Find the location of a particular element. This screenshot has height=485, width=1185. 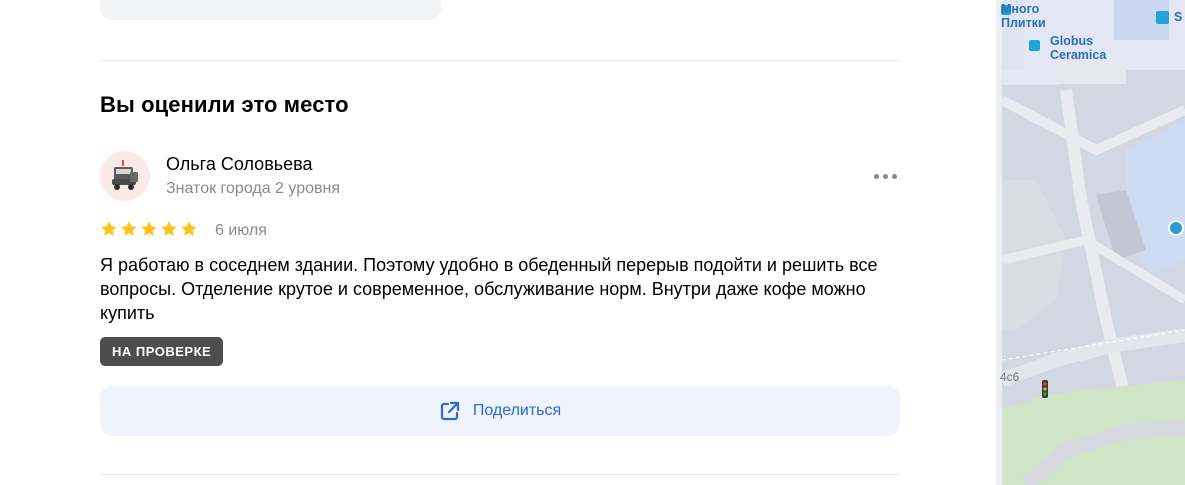

status-badge: НА ПРОВЕРКЕ is located at coordinates (162, 351).